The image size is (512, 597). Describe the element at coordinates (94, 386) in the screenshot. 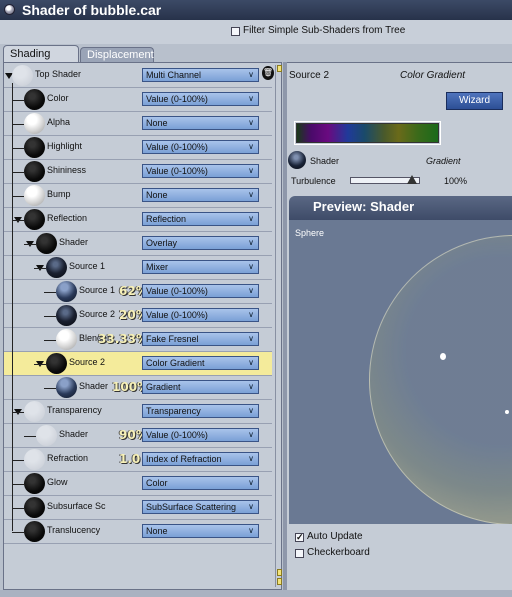

I see `tree-row-label: Shader` at that location.